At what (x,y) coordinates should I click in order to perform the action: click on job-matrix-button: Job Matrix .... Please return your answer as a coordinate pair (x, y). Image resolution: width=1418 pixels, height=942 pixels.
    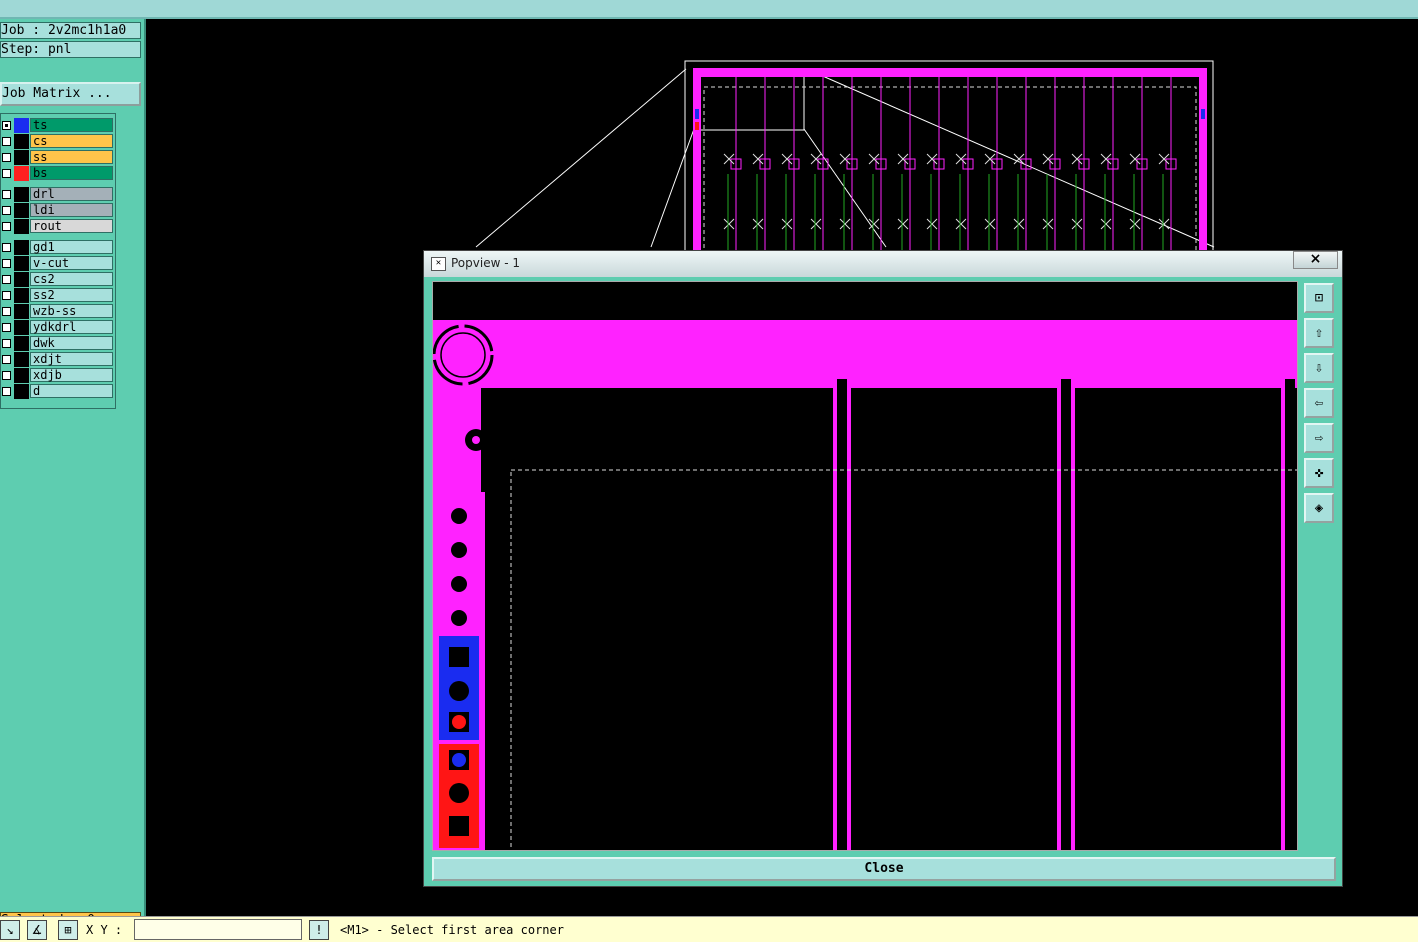
    Looking at the image, I should click on (70, 94).